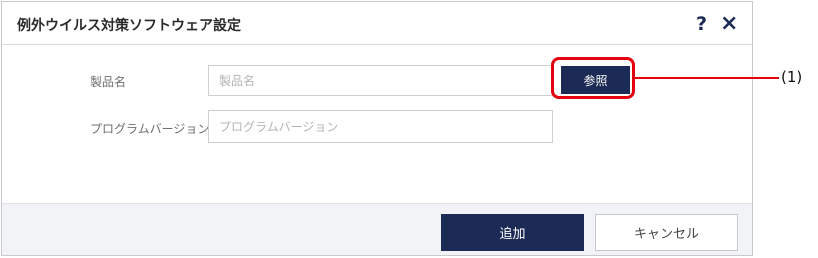 The height and width of the screenshot is (258, 818). Describe the element at coordinates (707, 78) in the screenshot. I see `callout-line` at that location.